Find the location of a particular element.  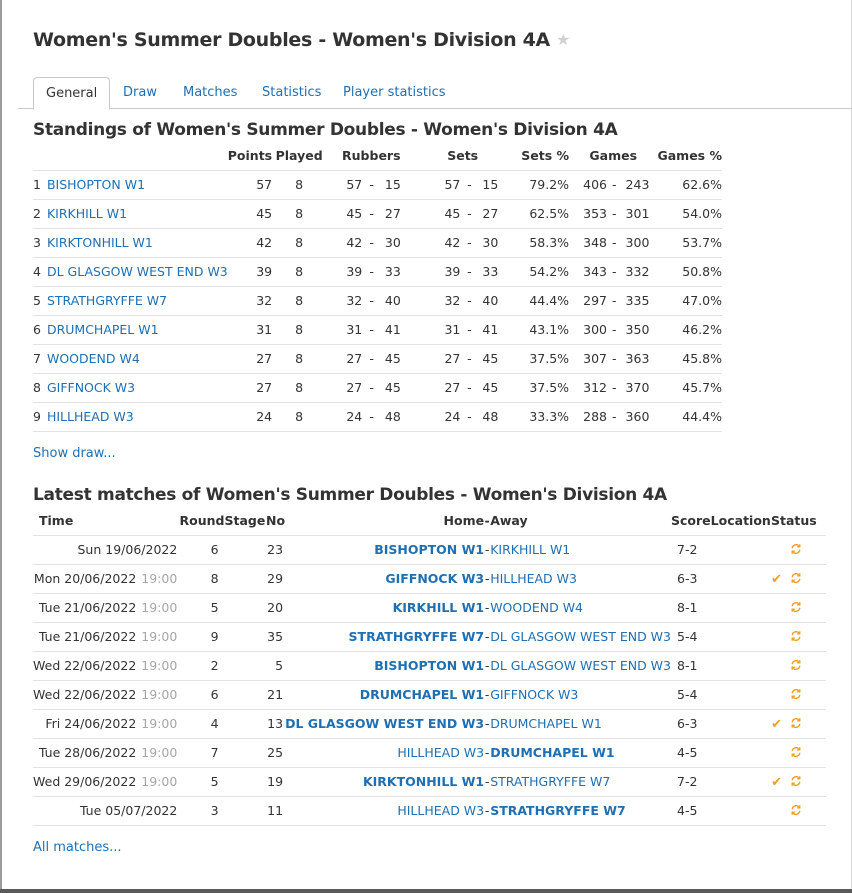

home-team-link: KIRKHILL W1 is located at coordinates (439, 607).